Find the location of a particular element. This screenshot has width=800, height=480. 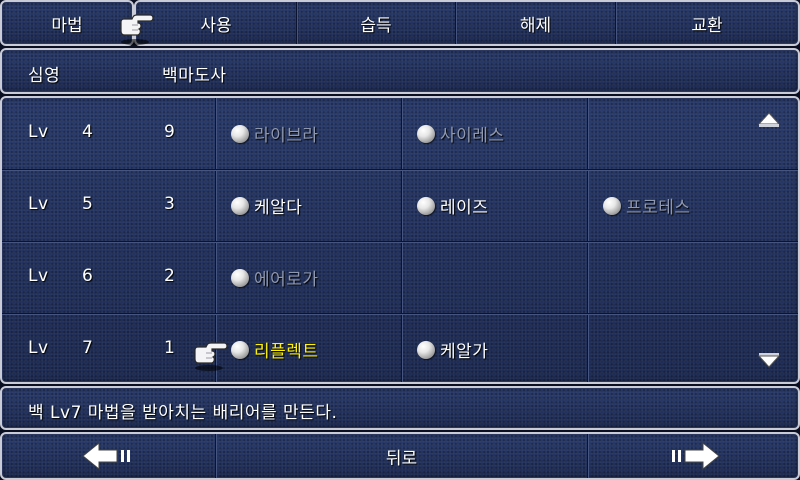

spell-name: 라이브라 is located at coordinates (286, 136).